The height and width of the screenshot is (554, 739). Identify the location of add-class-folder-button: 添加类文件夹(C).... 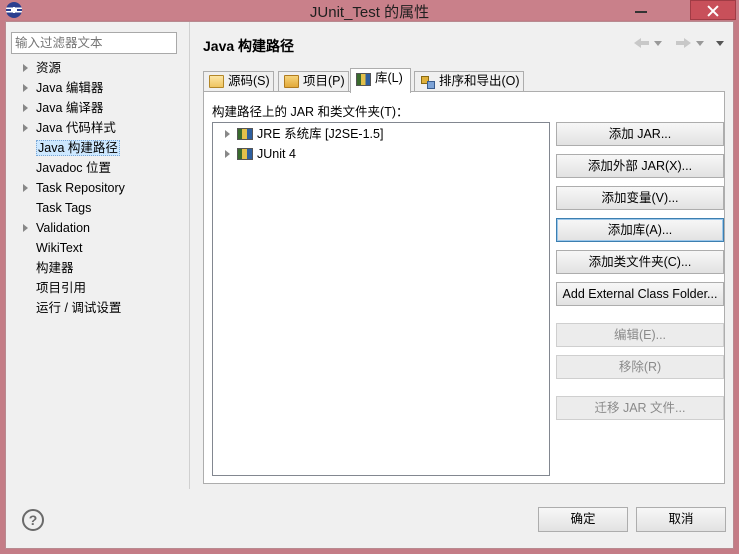
(640, 262).